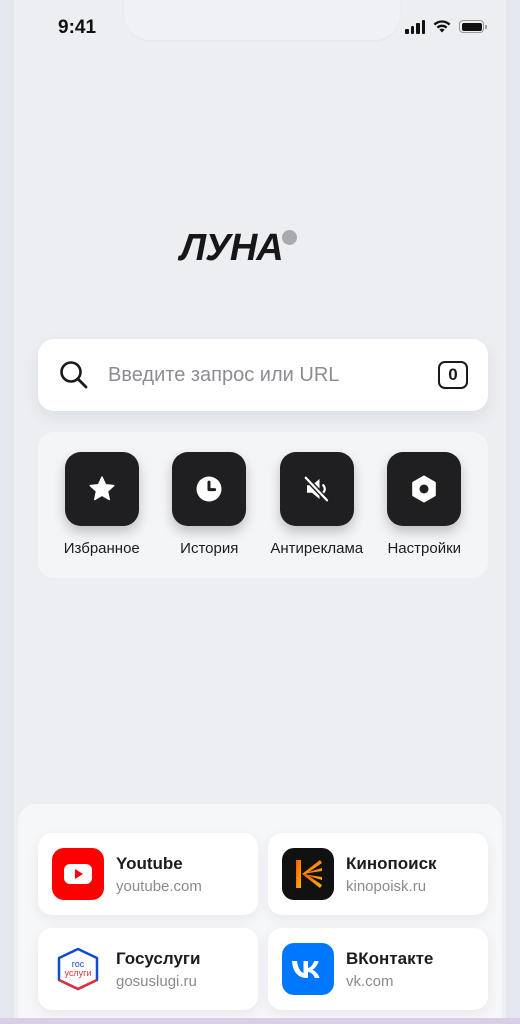  I want to click on site-card-youtube: Youtube youtube.com, so click(148, 874).